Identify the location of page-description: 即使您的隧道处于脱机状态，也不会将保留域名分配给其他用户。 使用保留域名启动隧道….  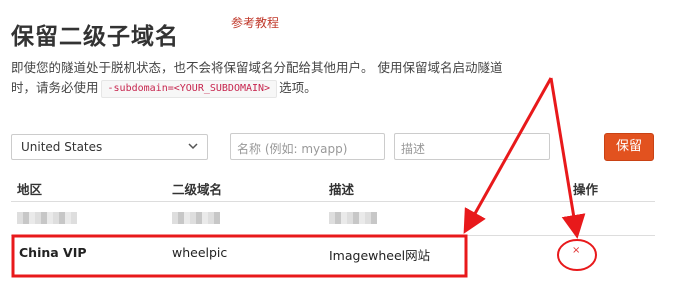
(266, 78).